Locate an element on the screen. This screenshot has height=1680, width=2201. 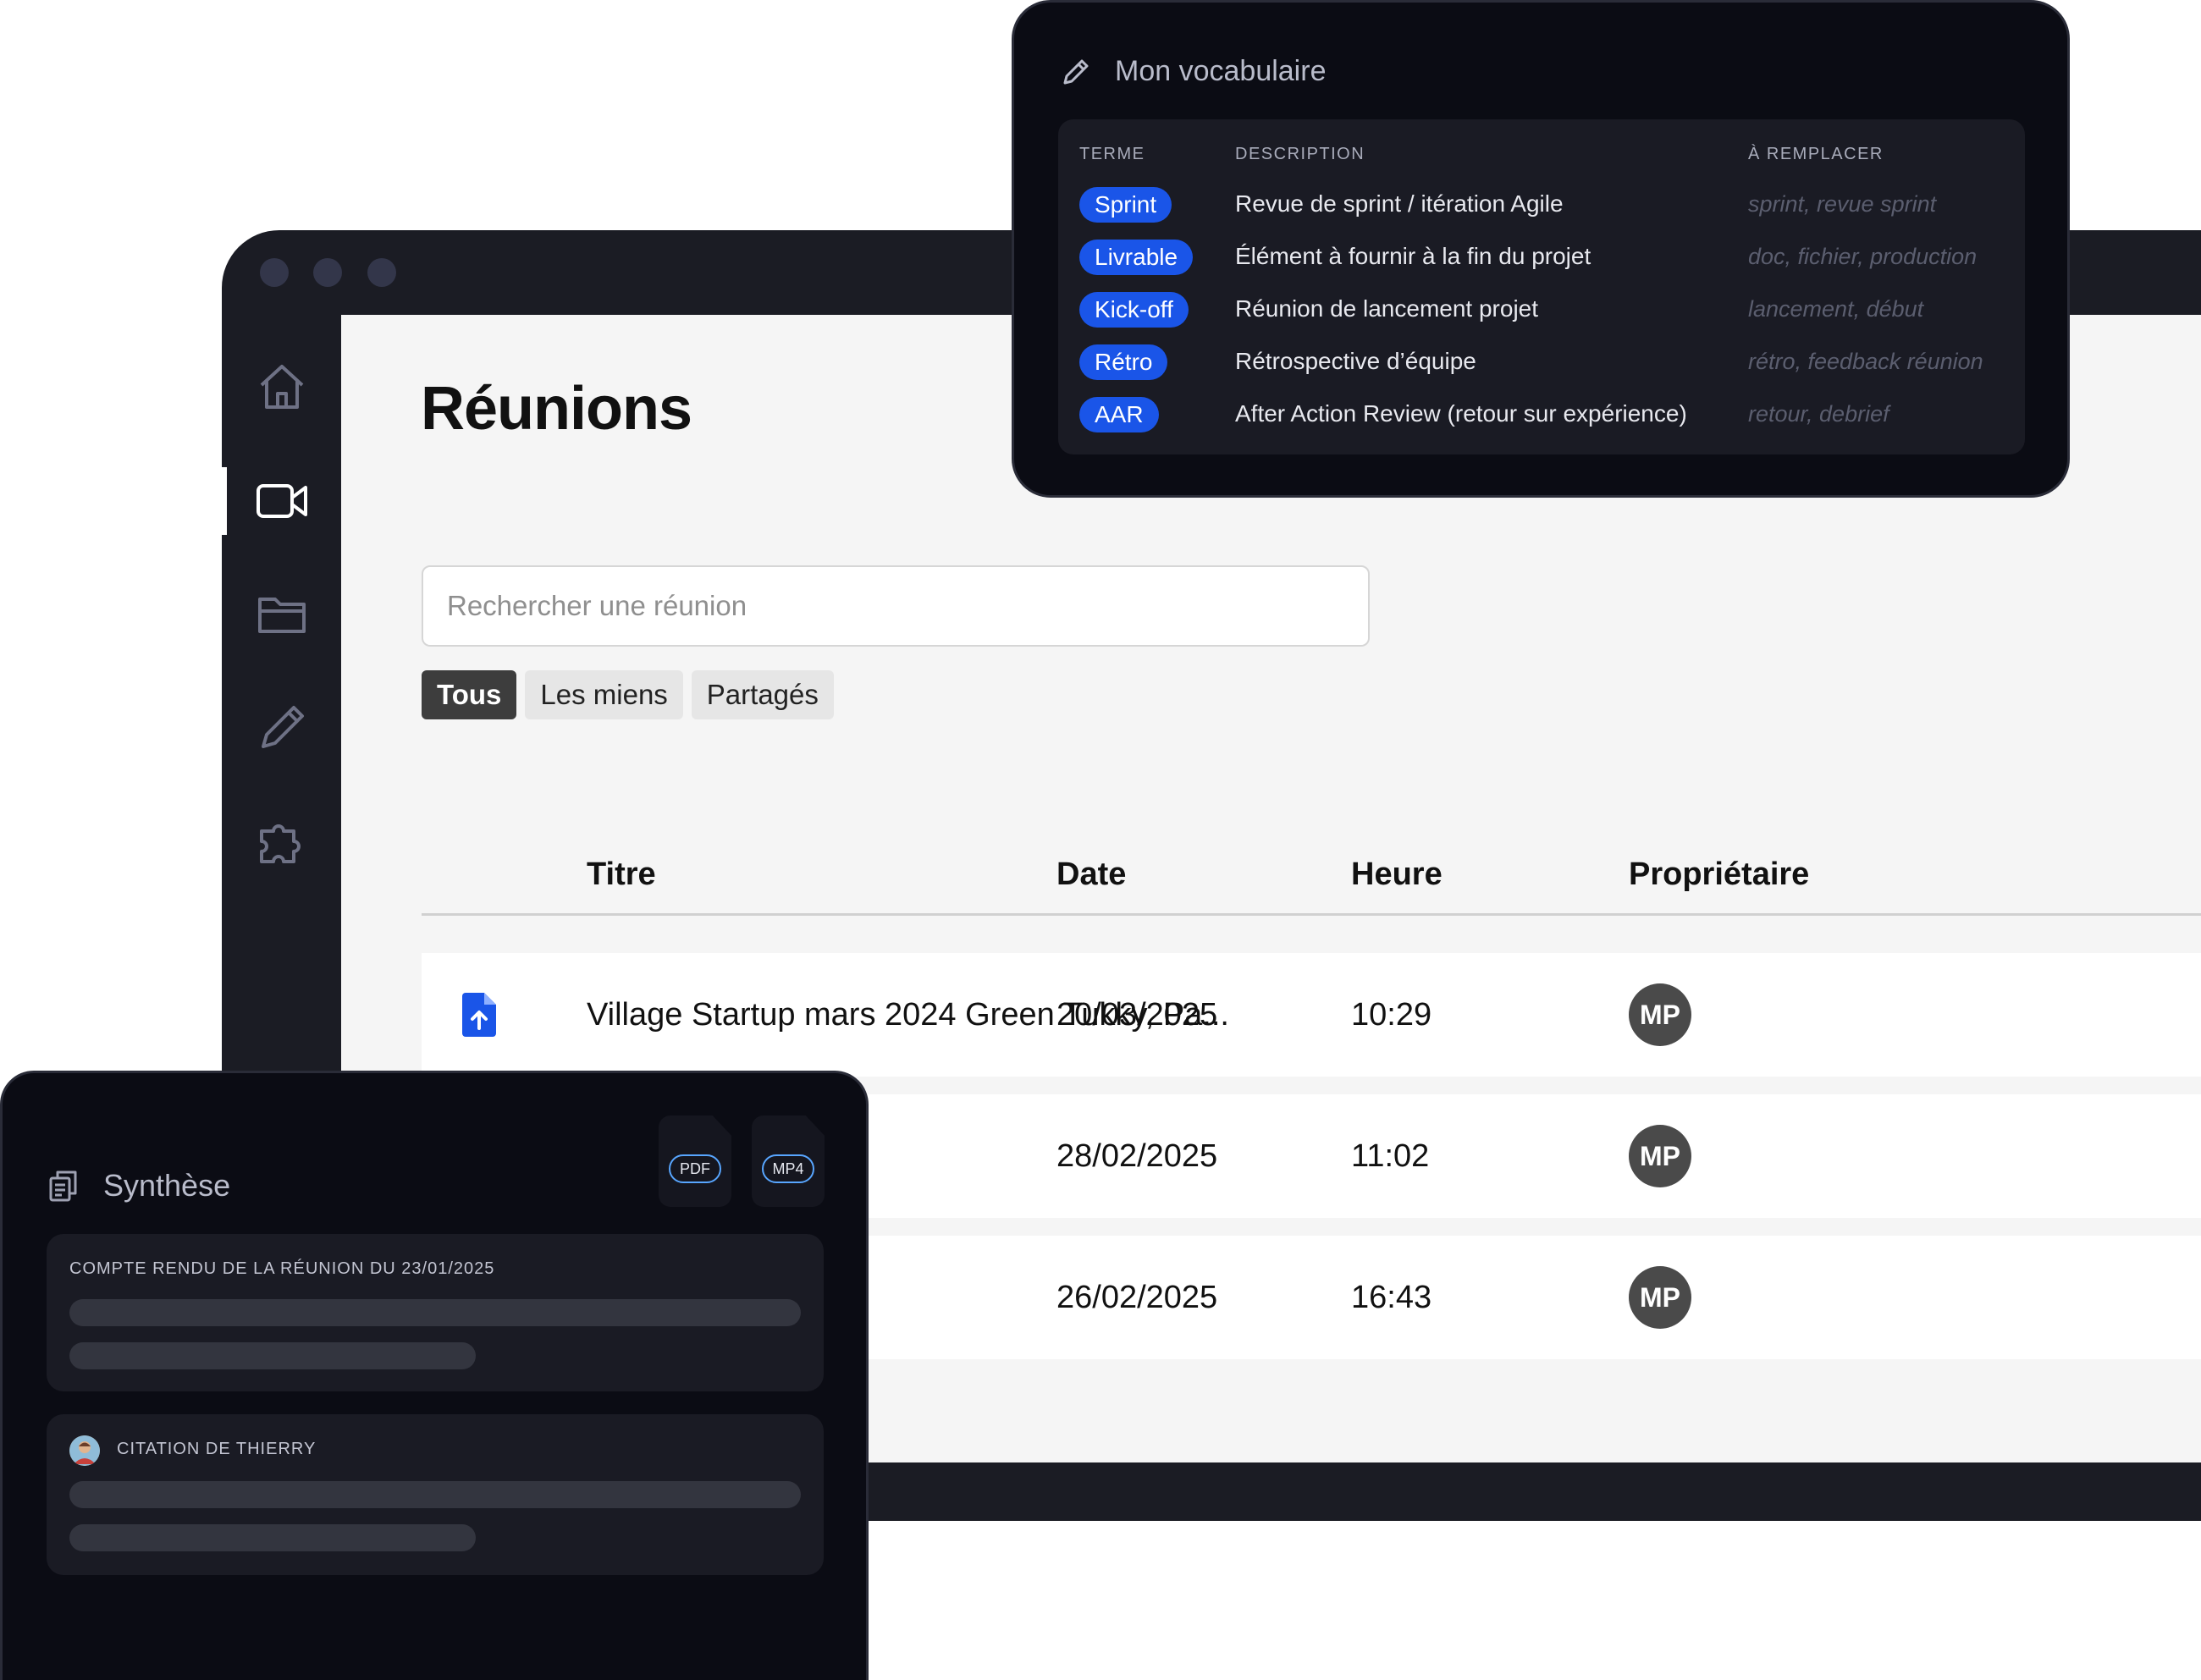
term-description: Rétrospective d’équipe is located at coordinates (1355, 361).